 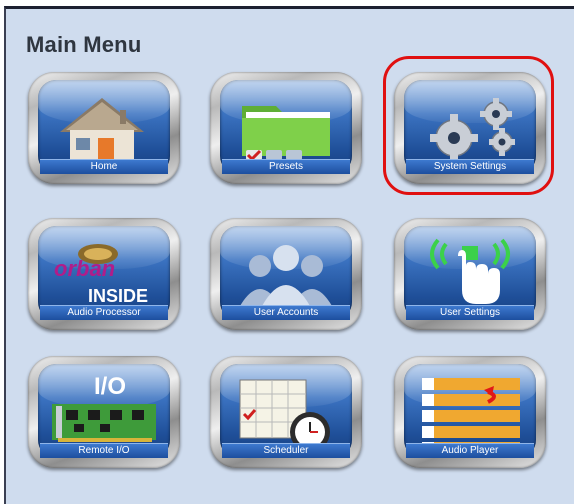 I want to click on user-settings-button: User Settings, so click(x=470, y=274).